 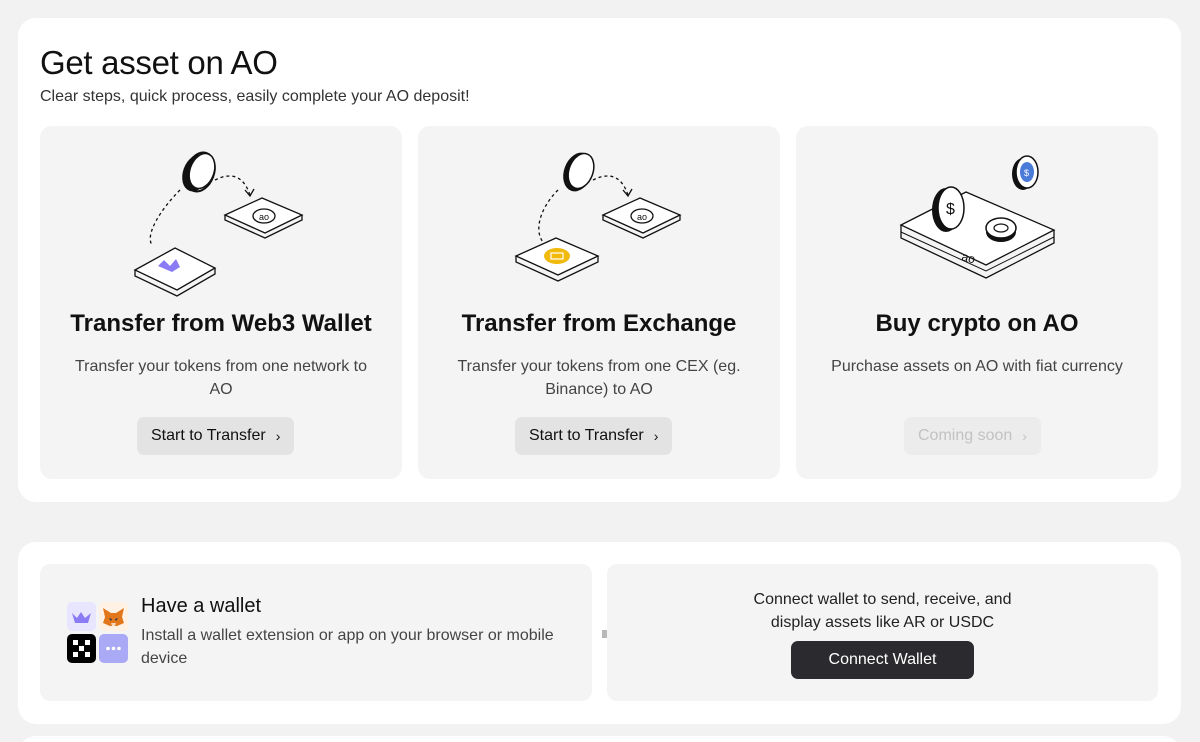 What do you see at coordinates (113, 616) in the screenshot?
I see `metamask-fox-icon` at bounding box center [113, 616].